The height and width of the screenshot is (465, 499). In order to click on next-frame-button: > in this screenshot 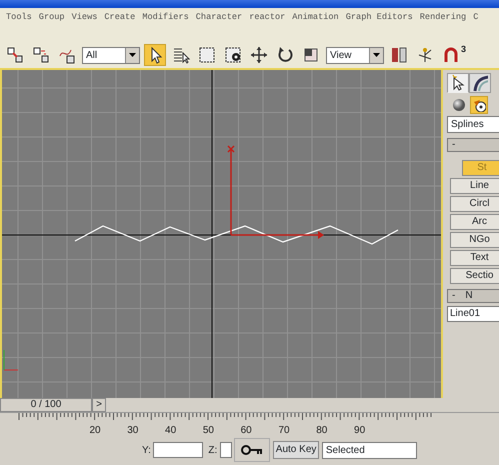, I will do `click(99, 405)`.